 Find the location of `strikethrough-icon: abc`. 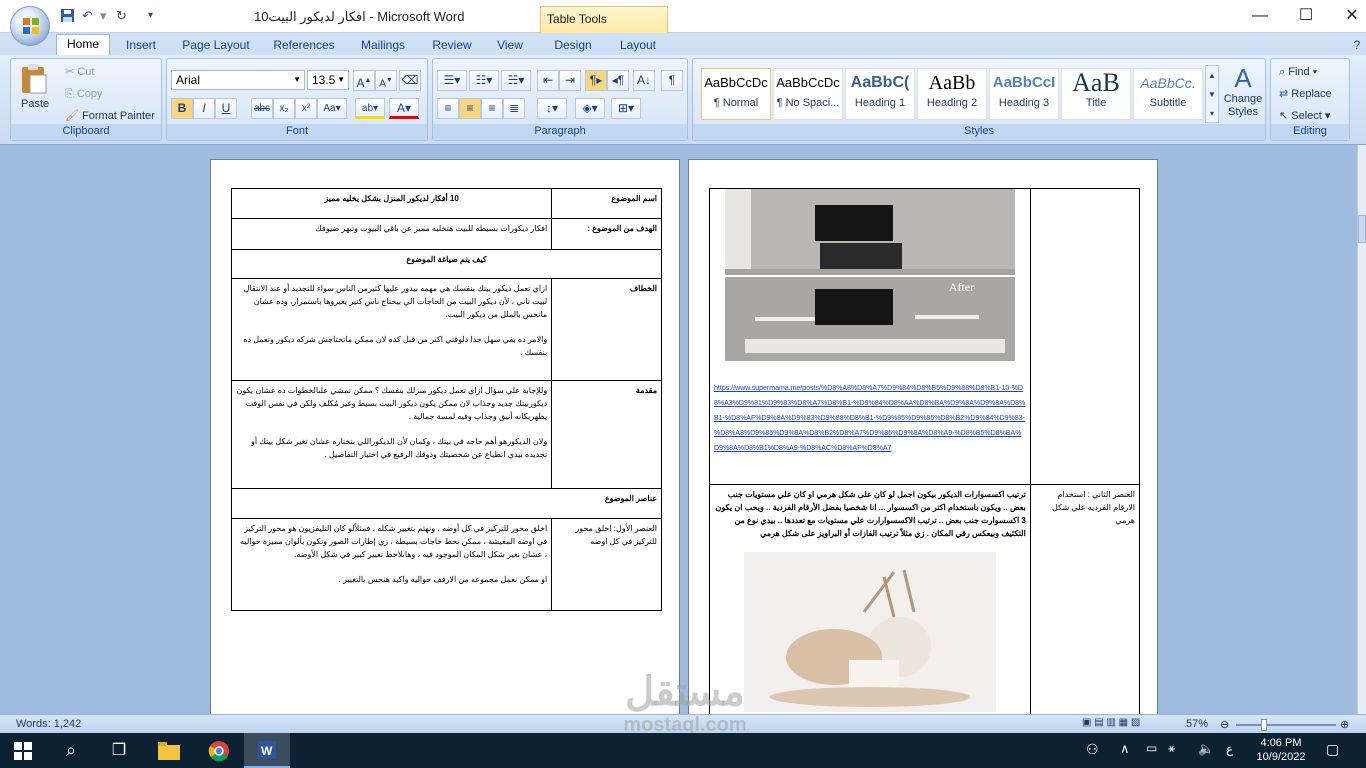

strikethrough-icon: abc is located at coordinates (262, 108).